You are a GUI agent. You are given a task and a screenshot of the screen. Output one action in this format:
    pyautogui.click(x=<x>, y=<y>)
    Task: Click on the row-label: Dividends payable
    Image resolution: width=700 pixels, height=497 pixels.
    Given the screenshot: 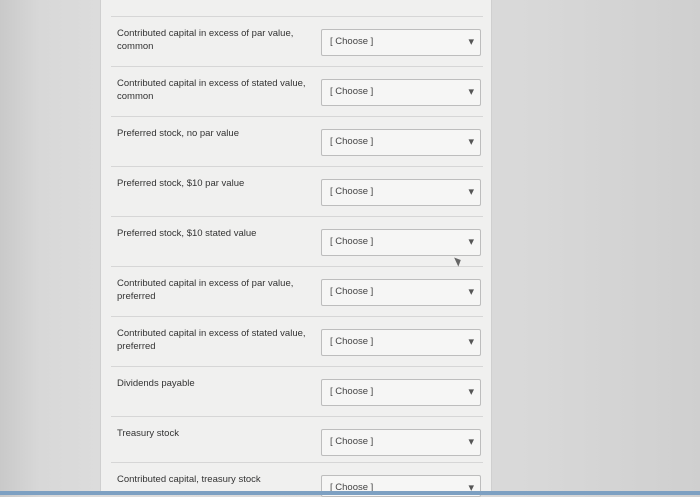 What is the action you would take?
    pyautogui.click(x=217, y=383)
    